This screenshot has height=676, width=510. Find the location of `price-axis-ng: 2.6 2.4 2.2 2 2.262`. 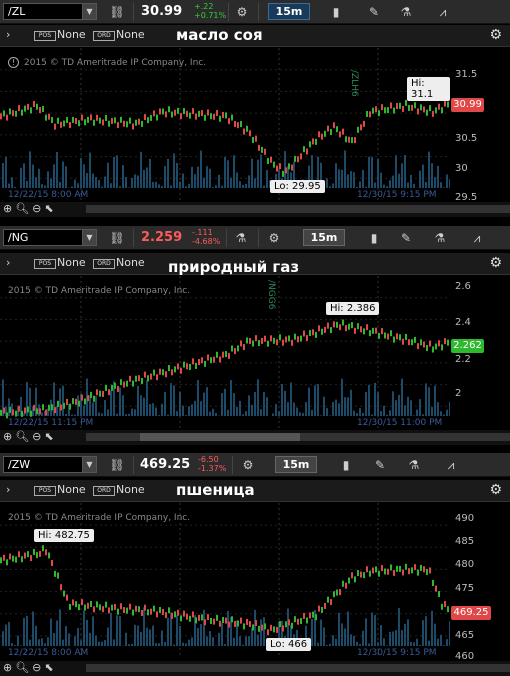

price-axis-ng: 2.6 2.4 2.2 2 2.262 is located at coordinates (480, 352).